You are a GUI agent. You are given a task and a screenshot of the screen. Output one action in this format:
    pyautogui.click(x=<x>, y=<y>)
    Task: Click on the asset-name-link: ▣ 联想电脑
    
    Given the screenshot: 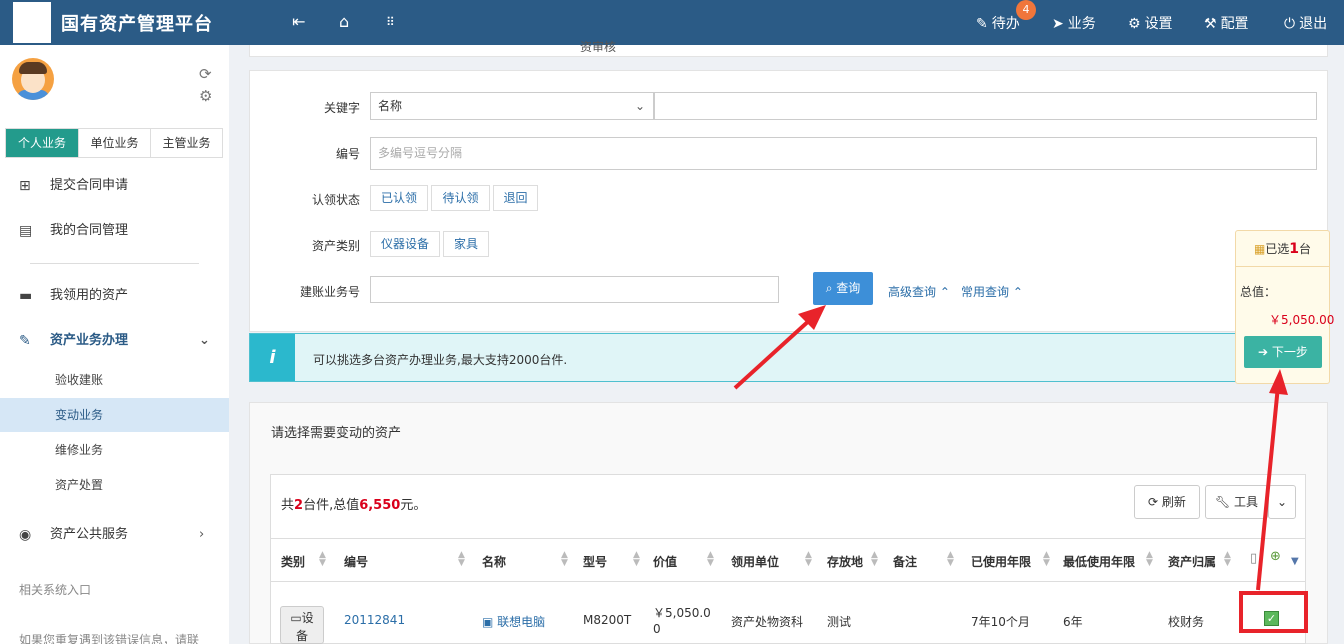 What is the action you would take?
    pyautogui.click(x=513, y=621)
    